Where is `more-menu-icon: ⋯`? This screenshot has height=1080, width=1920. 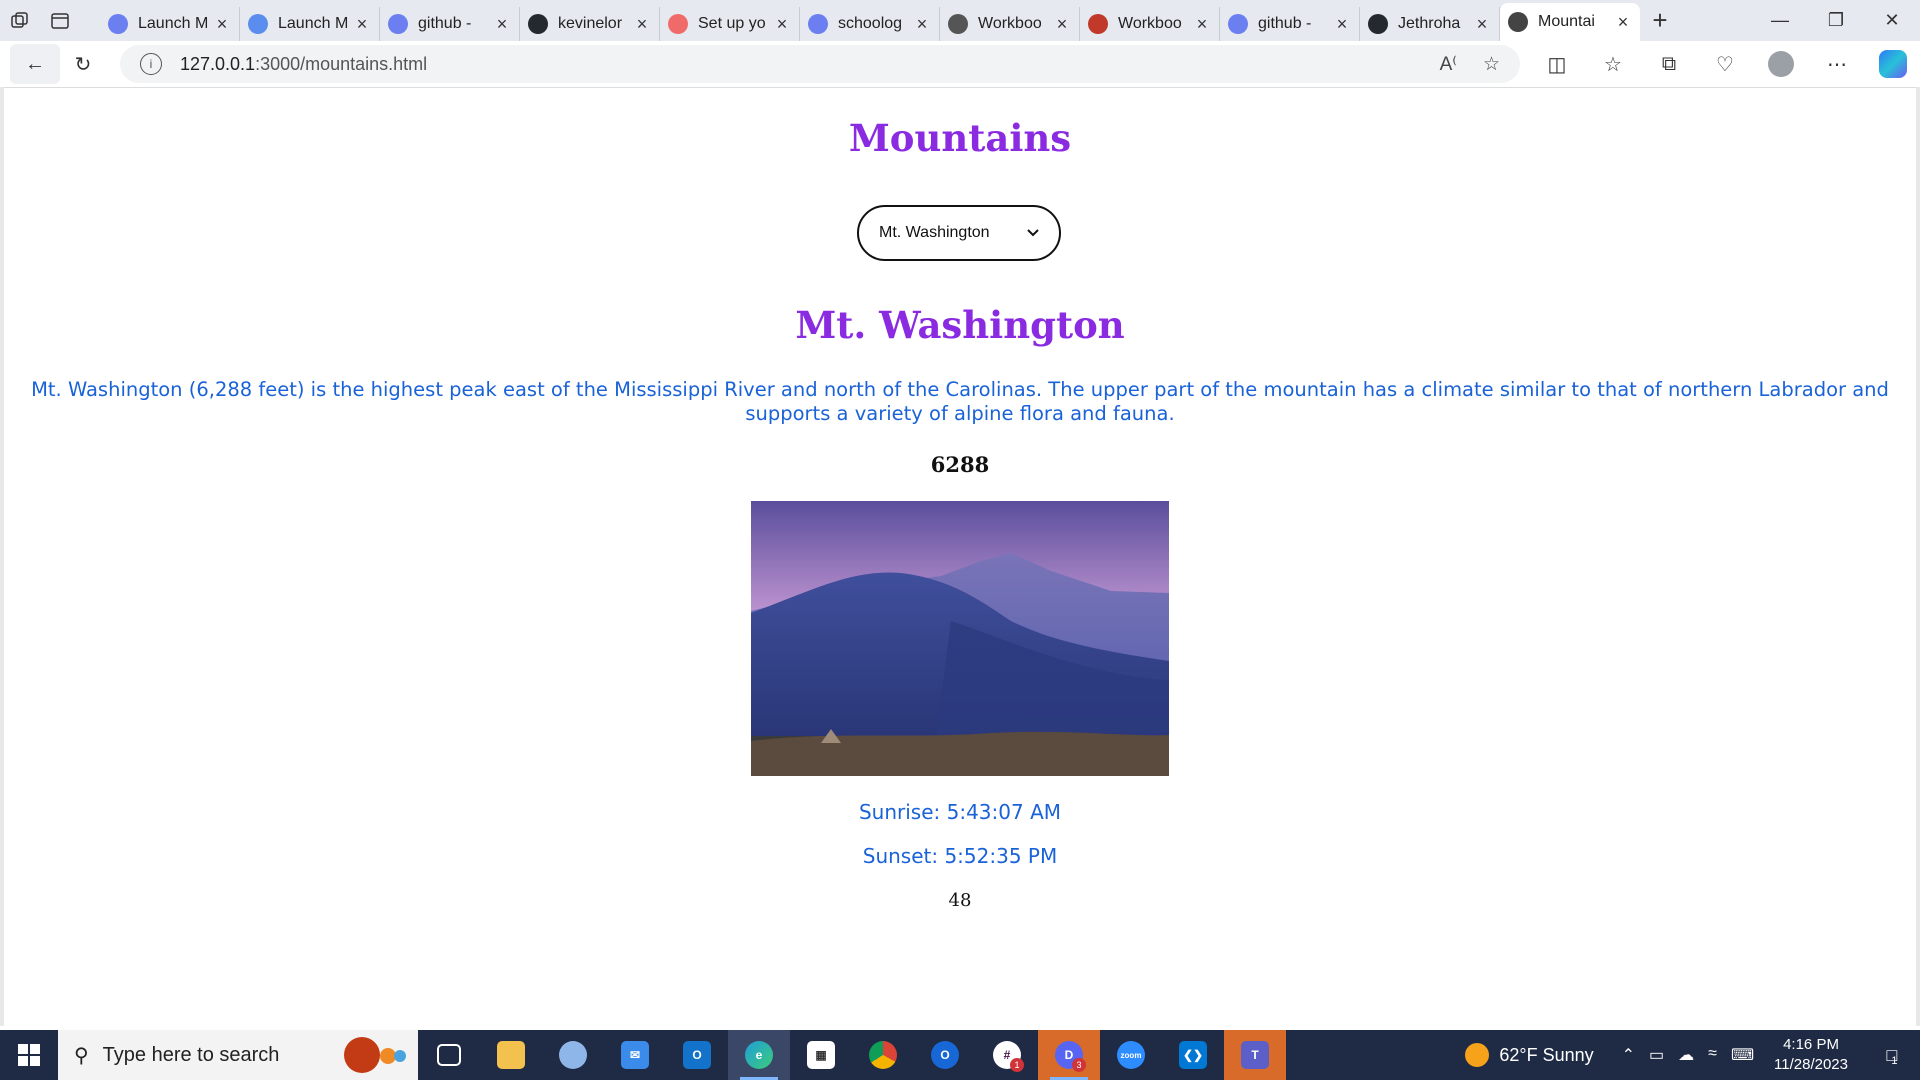
more-menu-icon: ⋯ is located at coordinates (1837, 64).